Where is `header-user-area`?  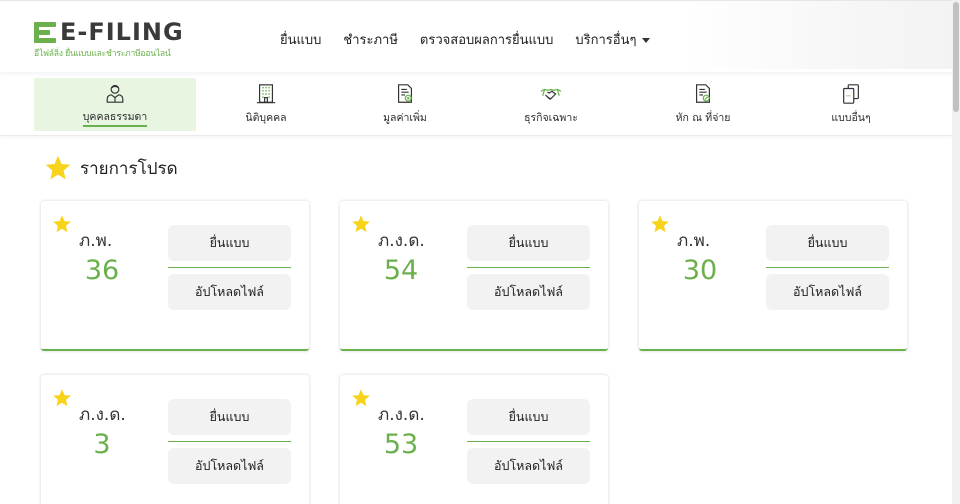
header-user-area is located at coordinates (817, 35).